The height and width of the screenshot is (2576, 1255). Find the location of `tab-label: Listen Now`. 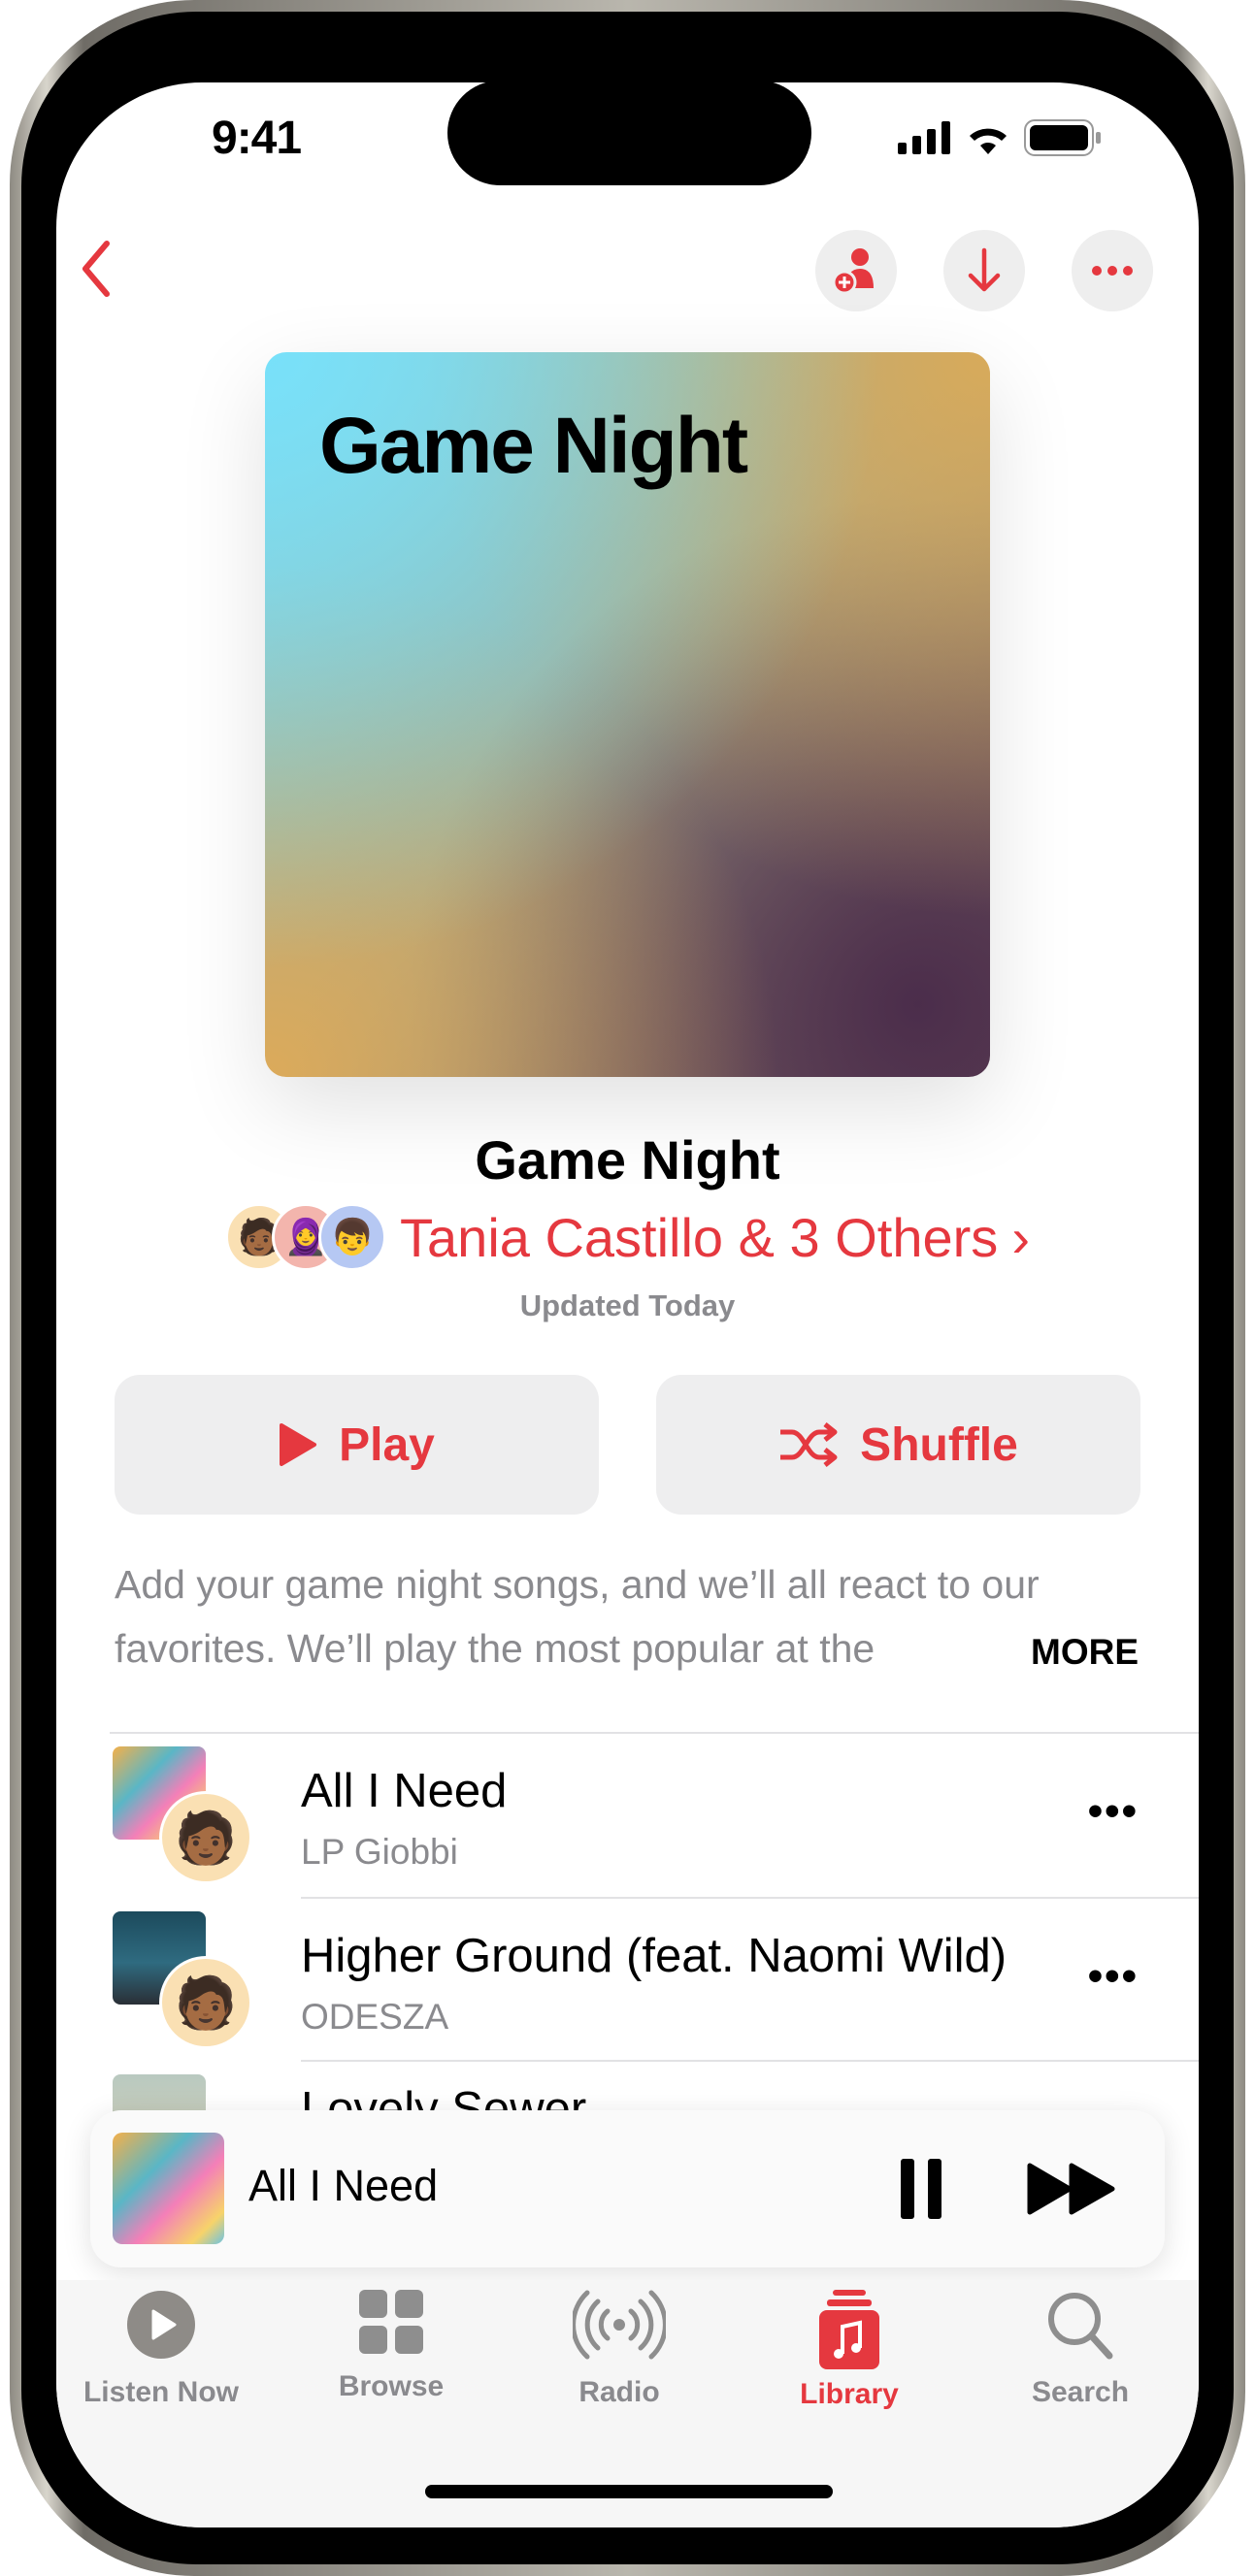

tab-label: Listen Now is located at coordinates (161, 2392).